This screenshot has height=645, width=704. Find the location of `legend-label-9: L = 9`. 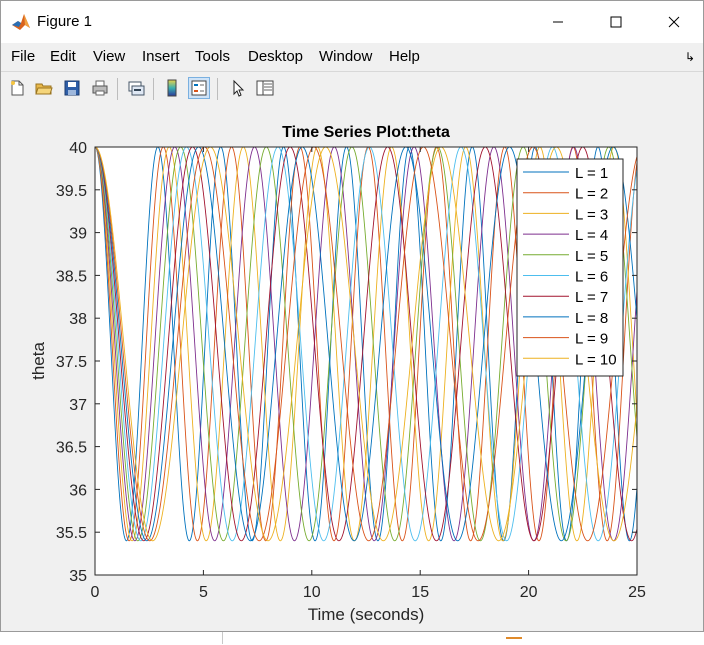

legend-label-9: L = 9 is located at coordinates (591, 339).